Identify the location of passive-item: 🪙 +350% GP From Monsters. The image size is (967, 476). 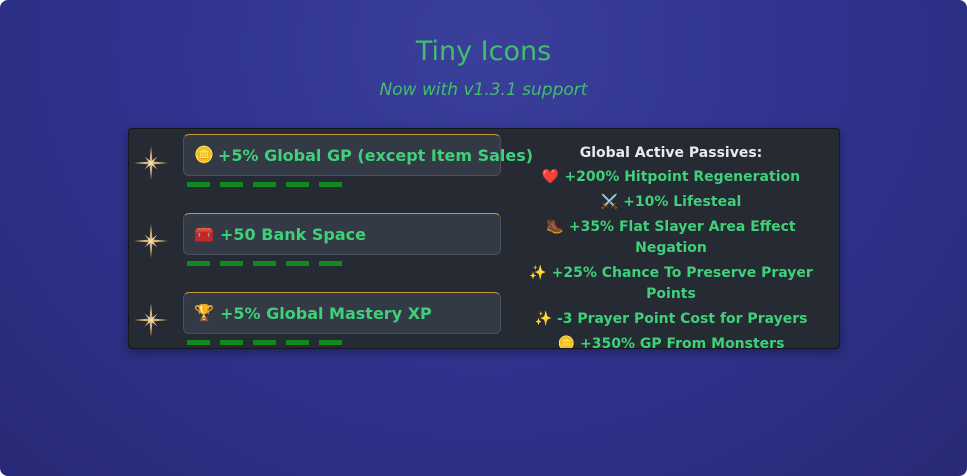
(671, 341).